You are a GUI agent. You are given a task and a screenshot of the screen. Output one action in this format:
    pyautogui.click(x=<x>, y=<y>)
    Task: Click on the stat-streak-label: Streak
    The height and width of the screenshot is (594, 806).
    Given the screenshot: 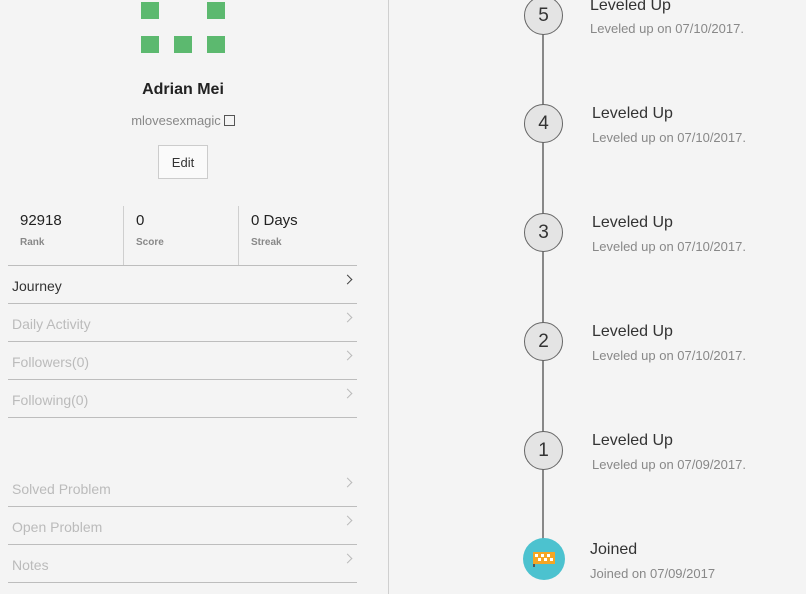 What is the action you would take?
    pyautogui.click(x=266, y=242)
    